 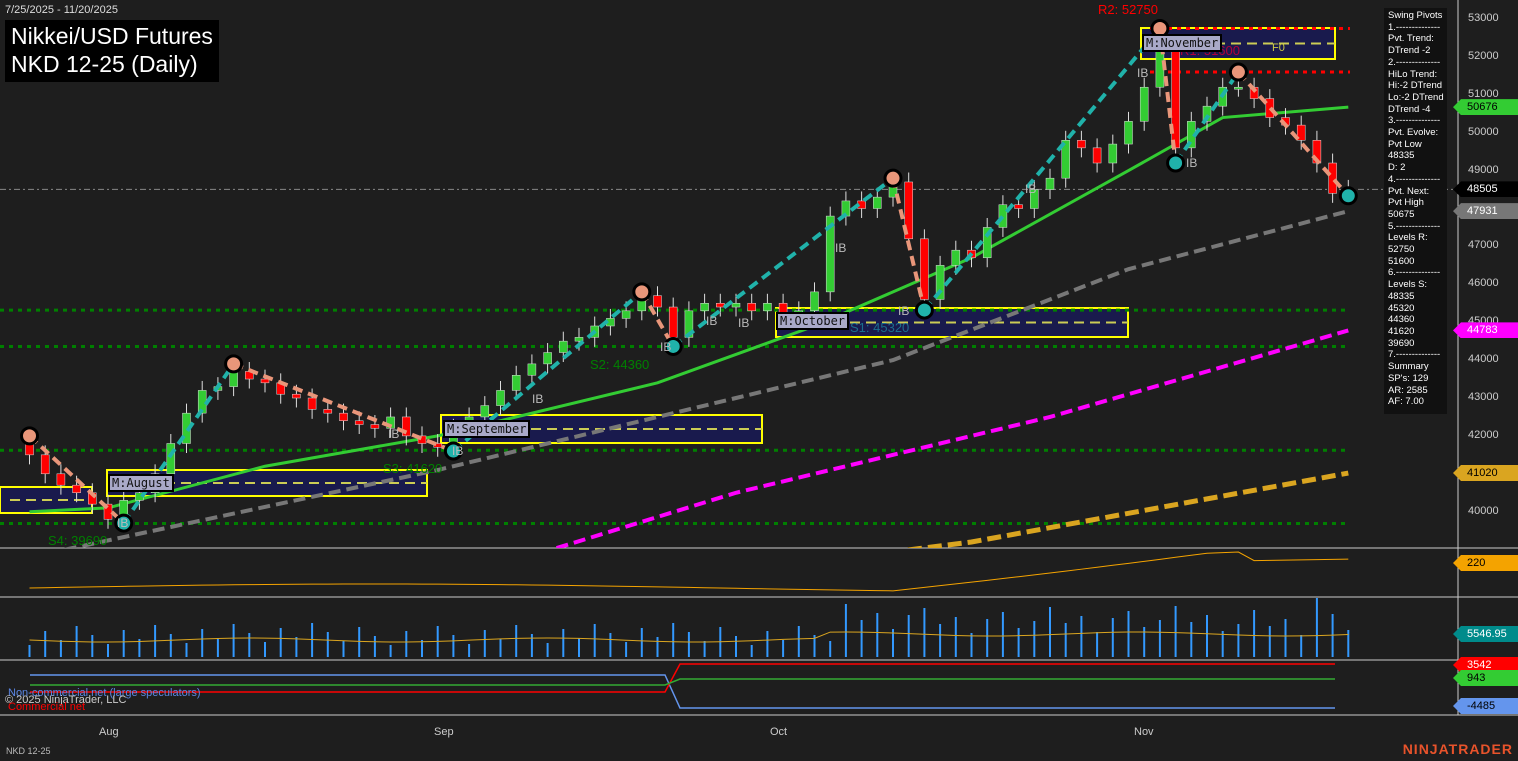 What do you see at coordinates (1483, 283) in the screenshot?
I see `price-axis-label: 46000` at bounding box center [1483, 283].